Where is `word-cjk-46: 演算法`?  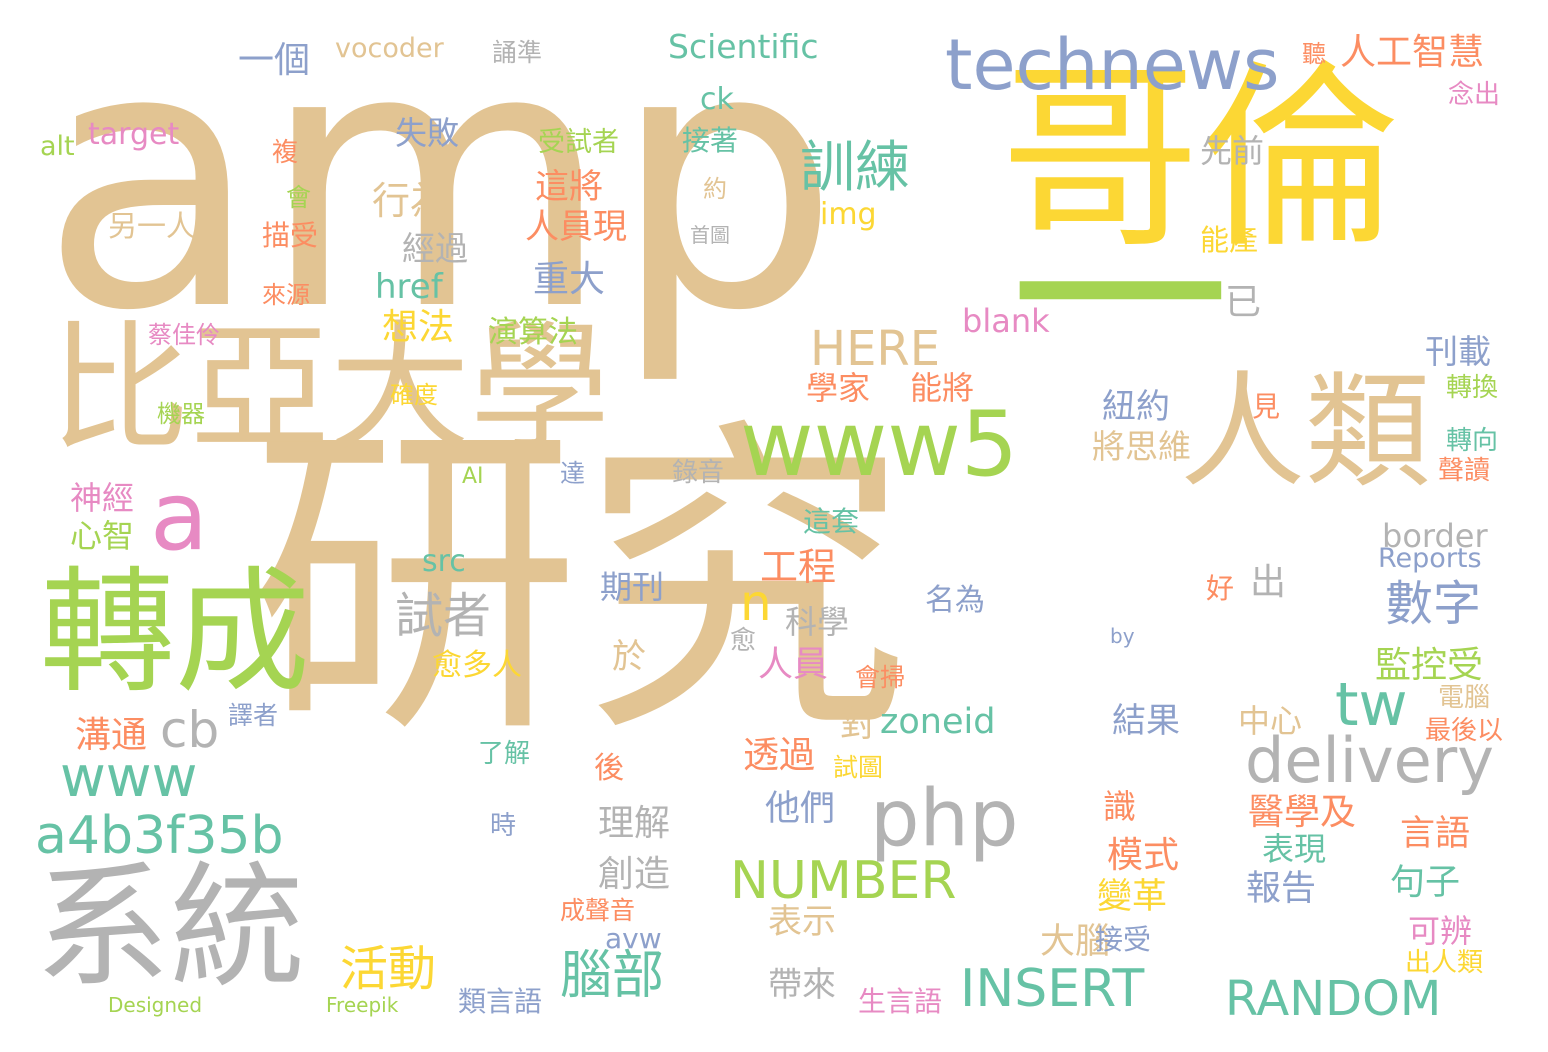
word-cjk-46: 演算法 is located at coordinates (533, 332).